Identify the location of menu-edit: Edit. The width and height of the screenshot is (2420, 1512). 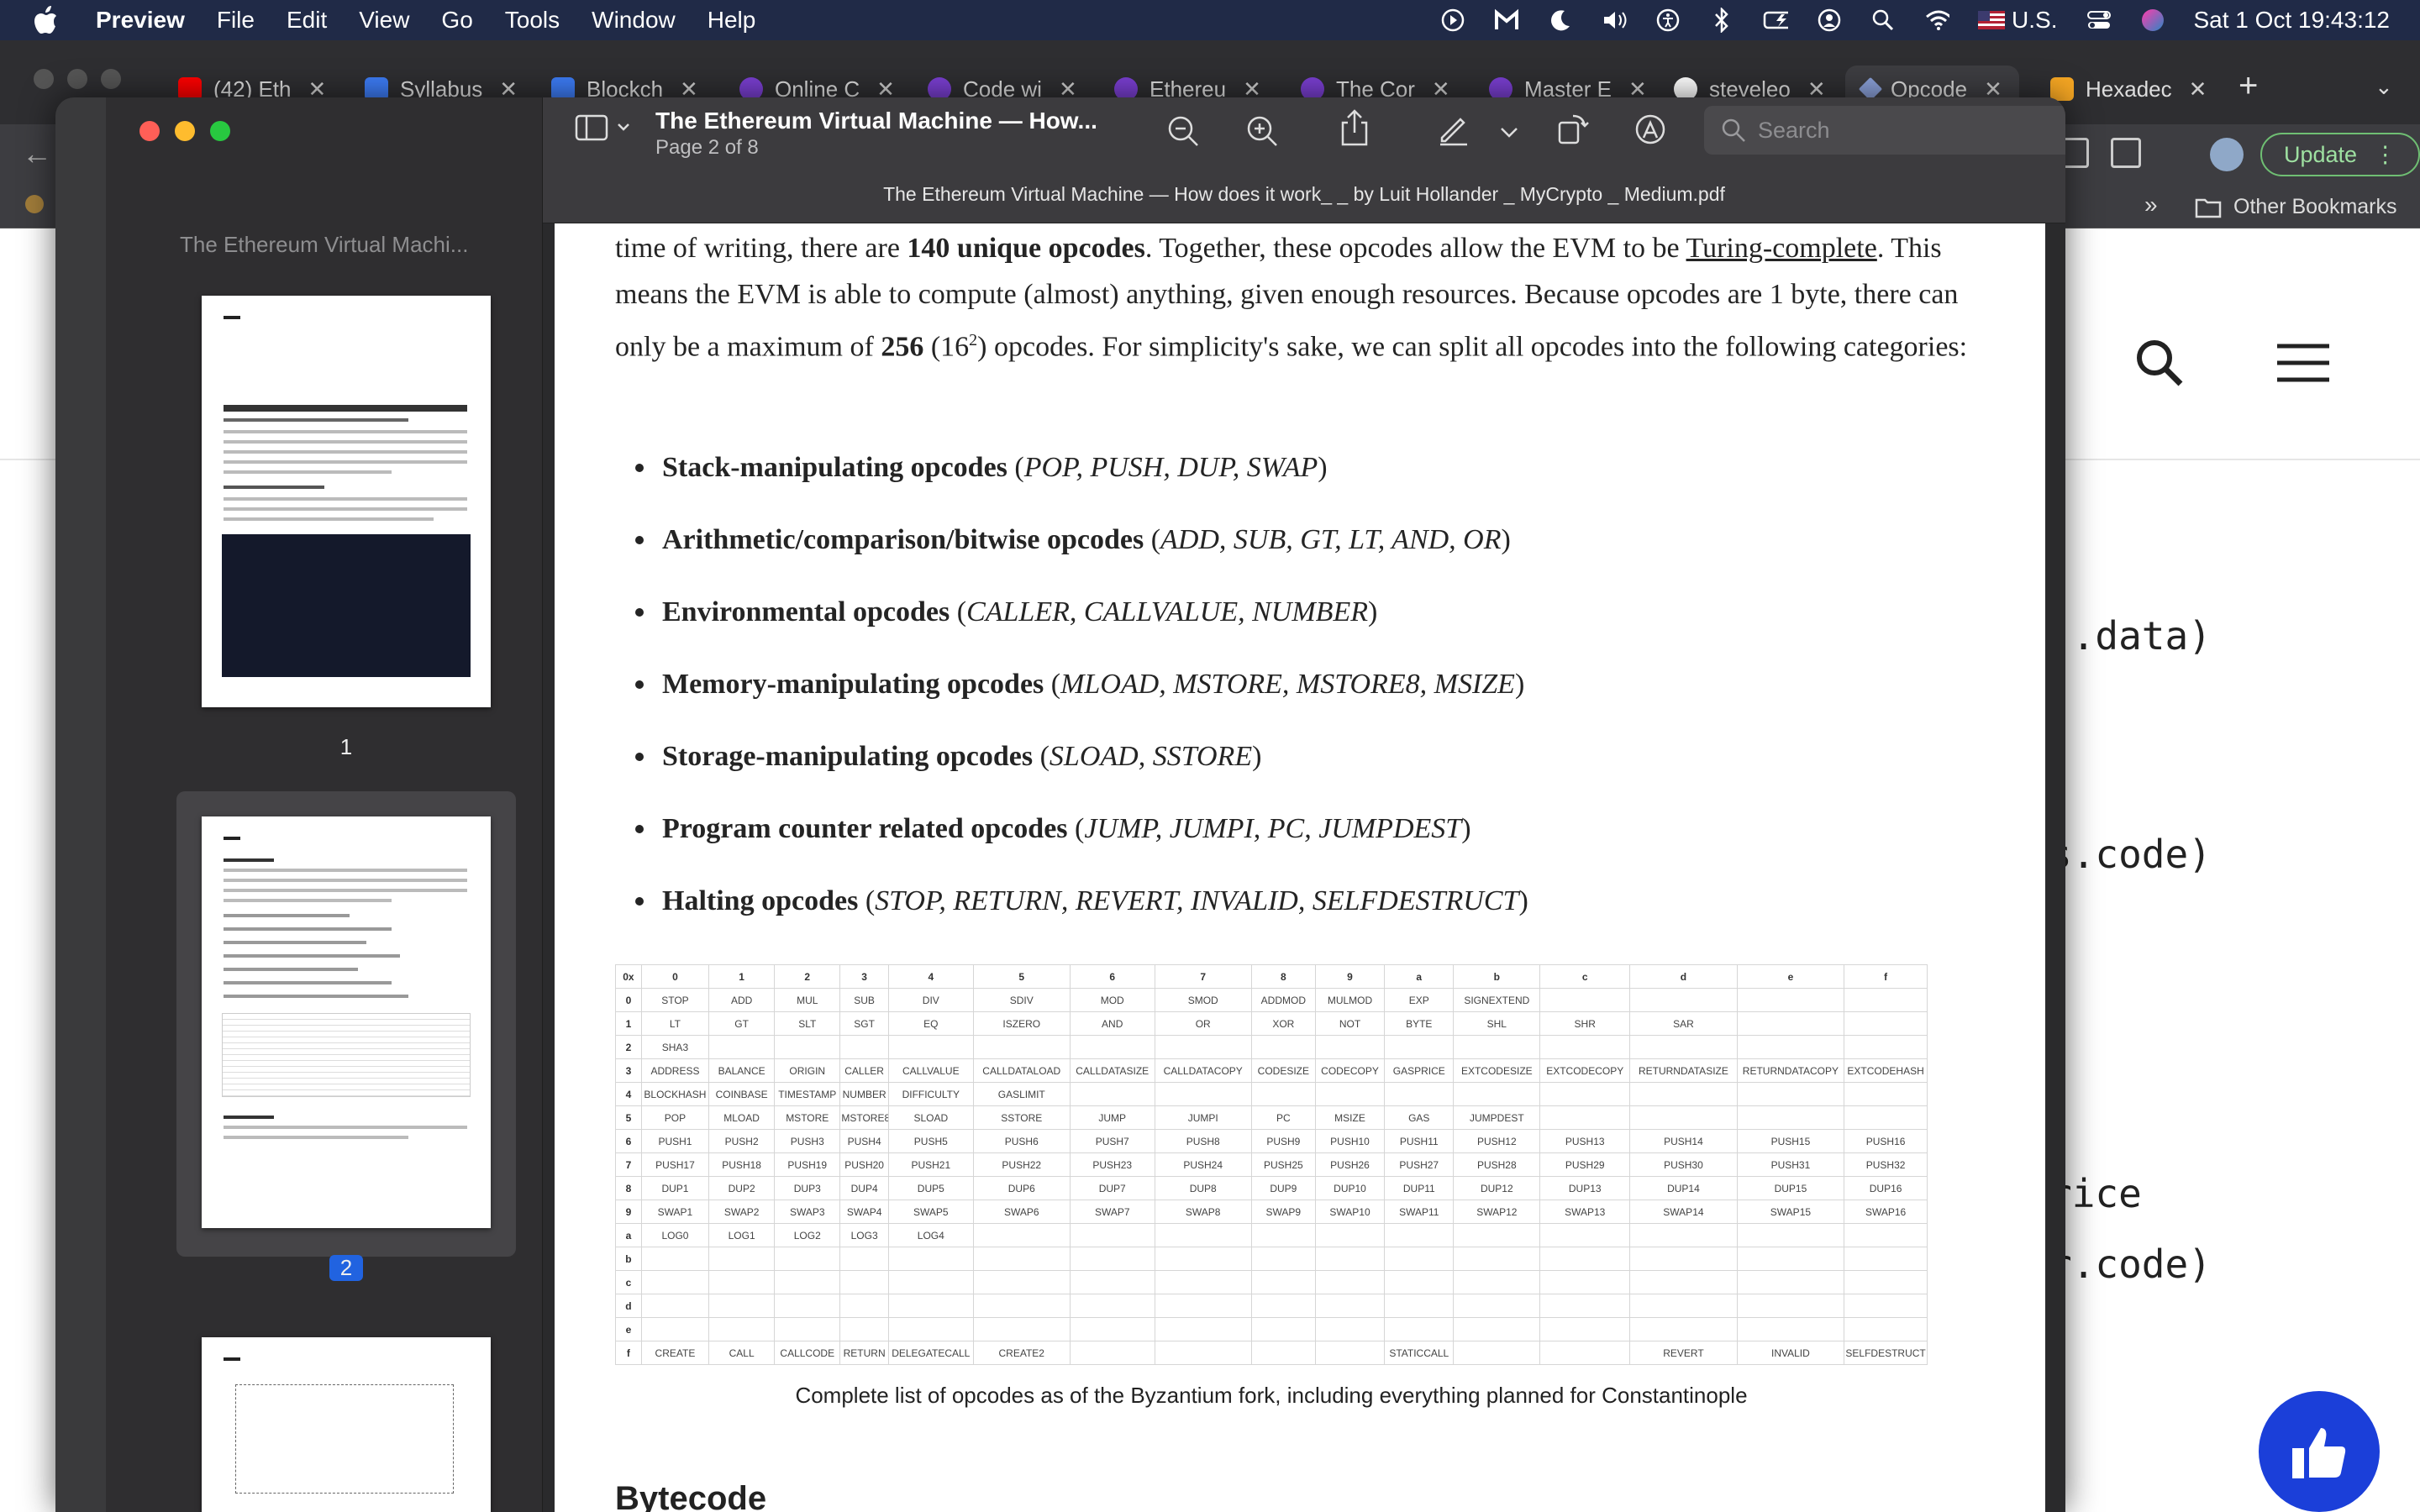
(307, 20).